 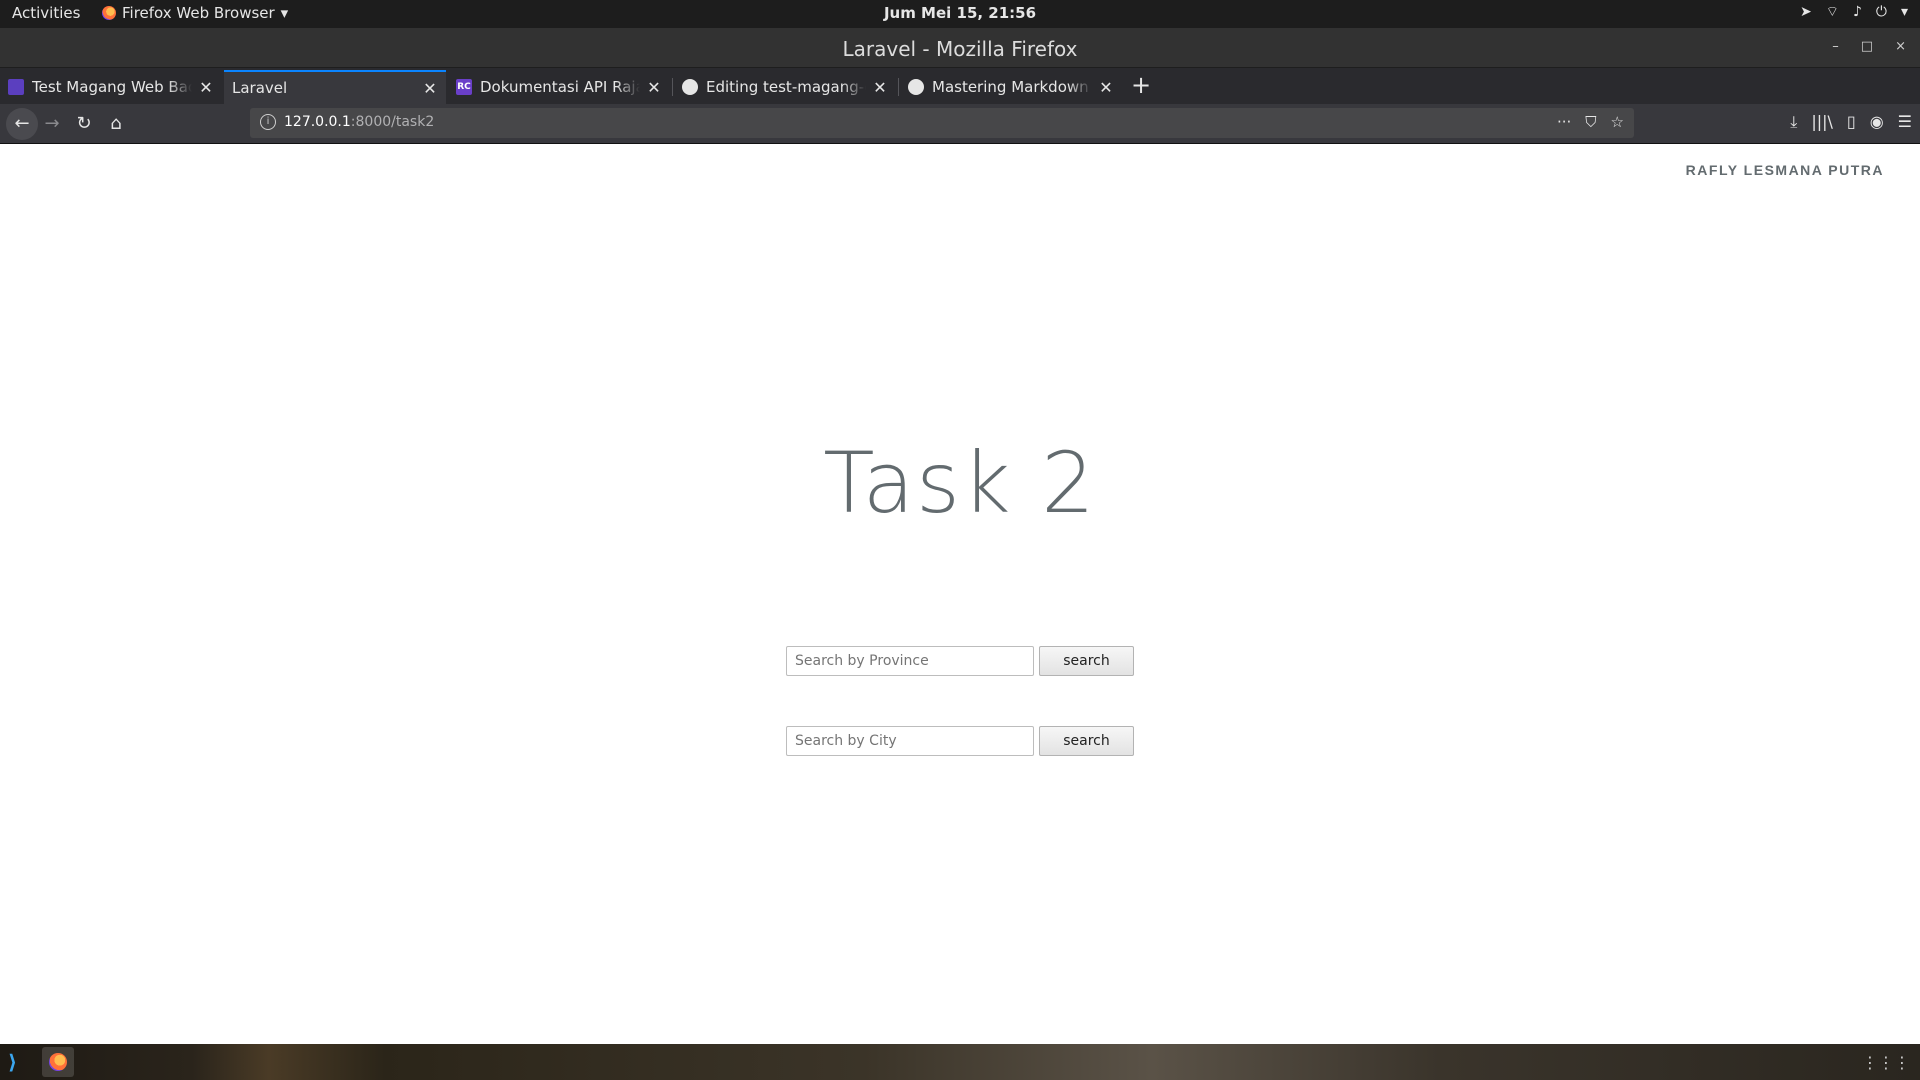 What do you see at coordinates (910, 661) in the screenshot?
I see `province-search-input` at bounding box center [910, 661].